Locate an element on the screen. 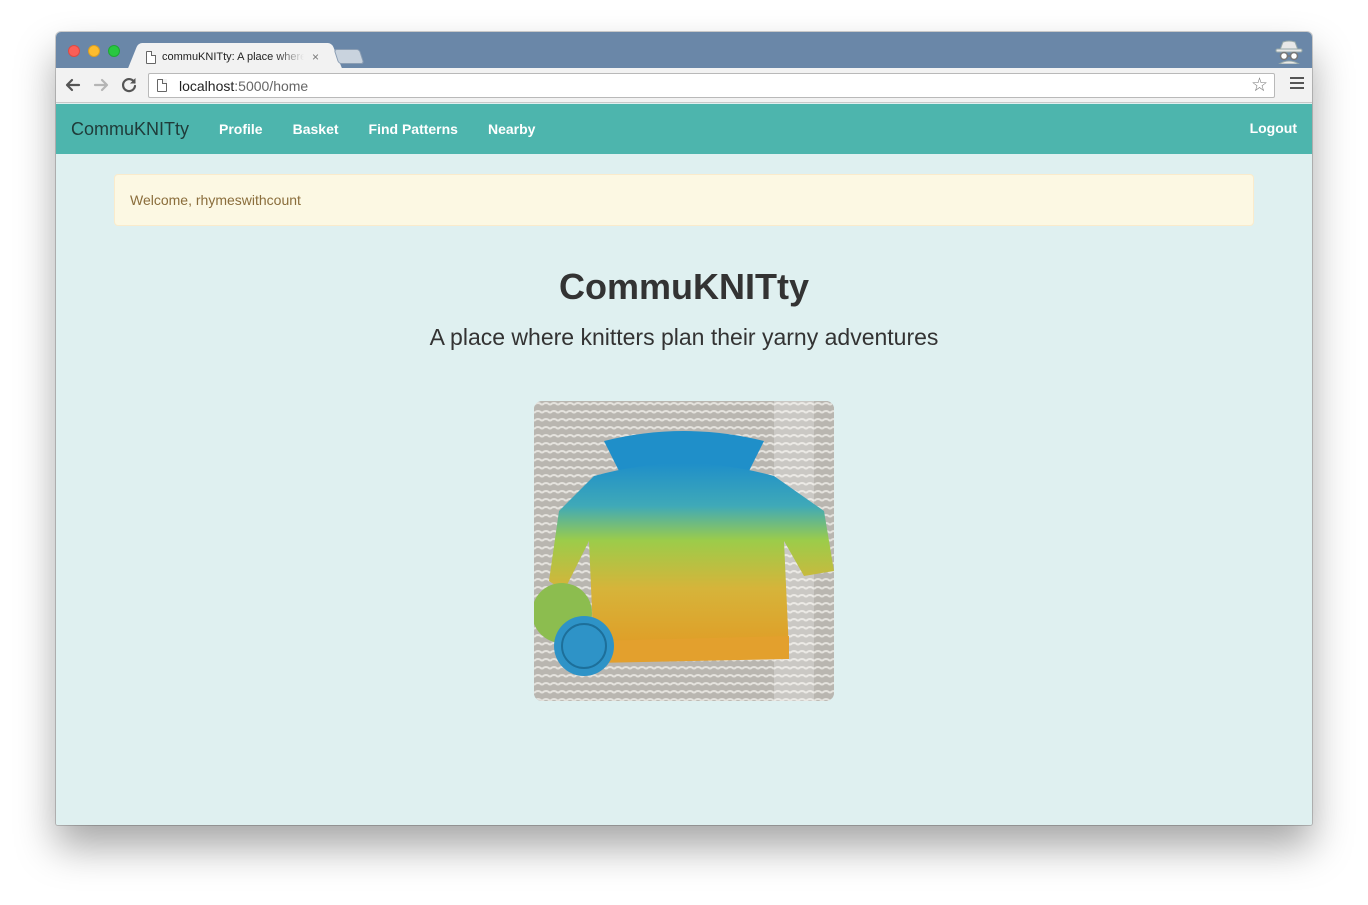 The width and height of the screenshot is (1368, 905). address-bar: localhost:5000/home ☆ is located at coordinates (711, 85).